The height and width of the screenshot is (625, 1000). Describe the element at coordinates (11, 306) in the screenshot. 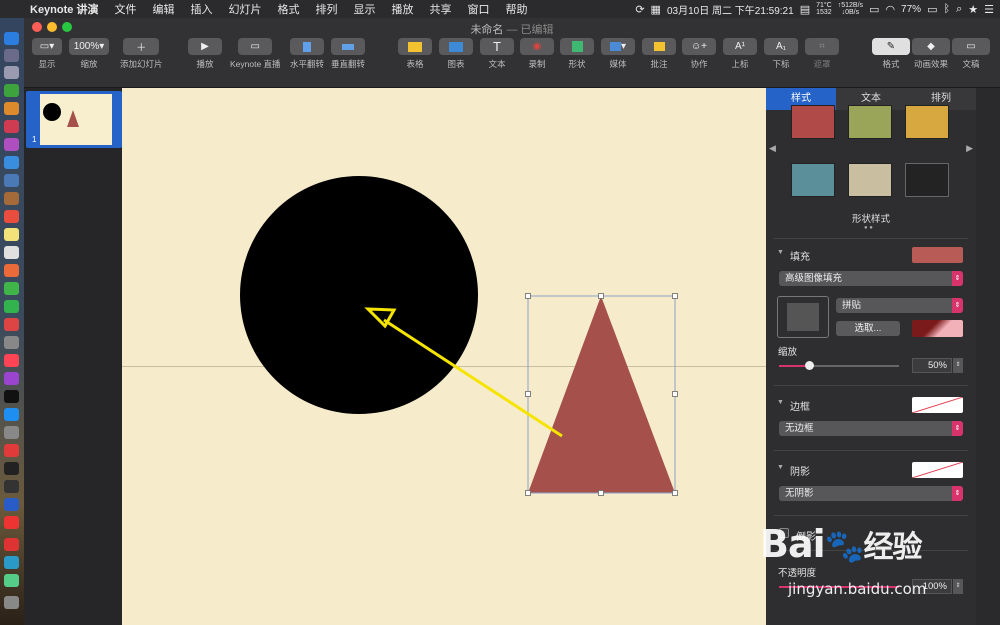

I see `facetime-icon` at that location.